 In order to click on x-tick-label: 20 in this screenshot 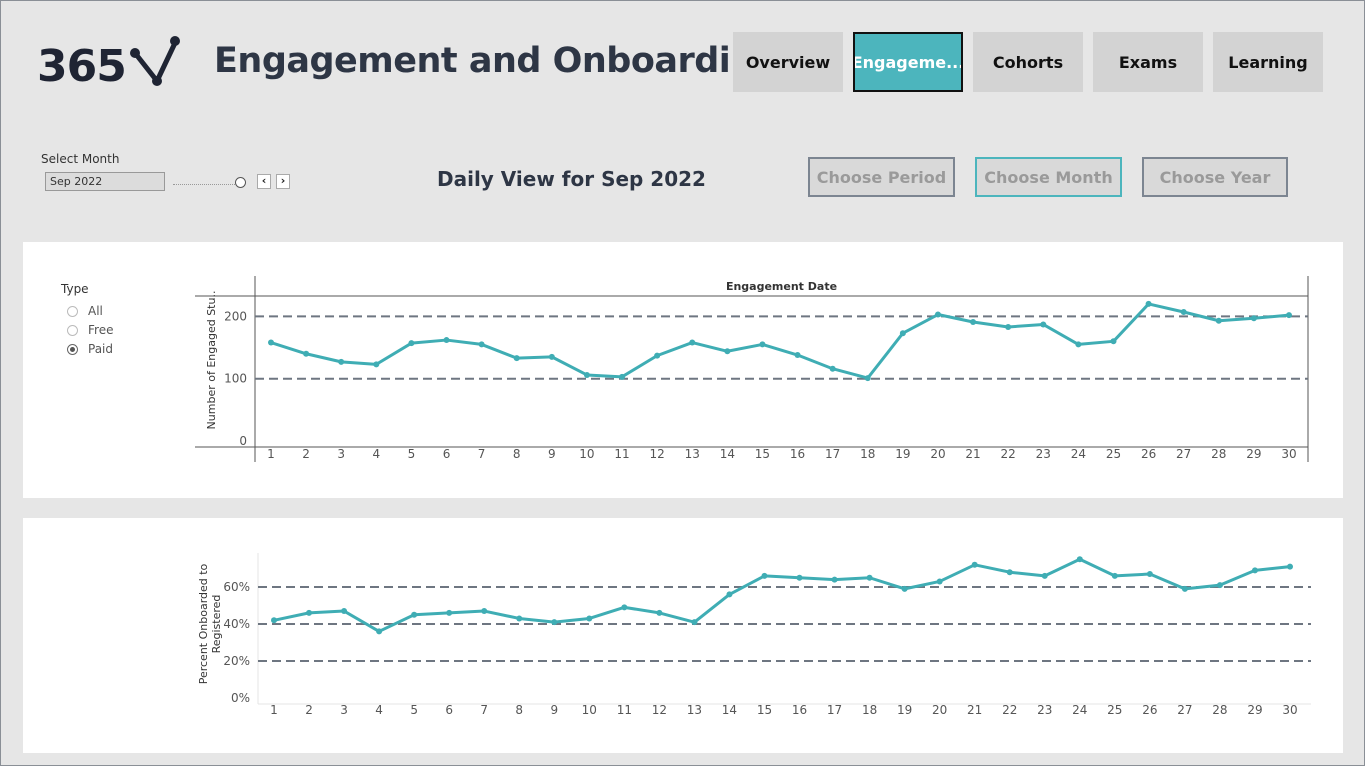, I will do `click(937, 454)`.